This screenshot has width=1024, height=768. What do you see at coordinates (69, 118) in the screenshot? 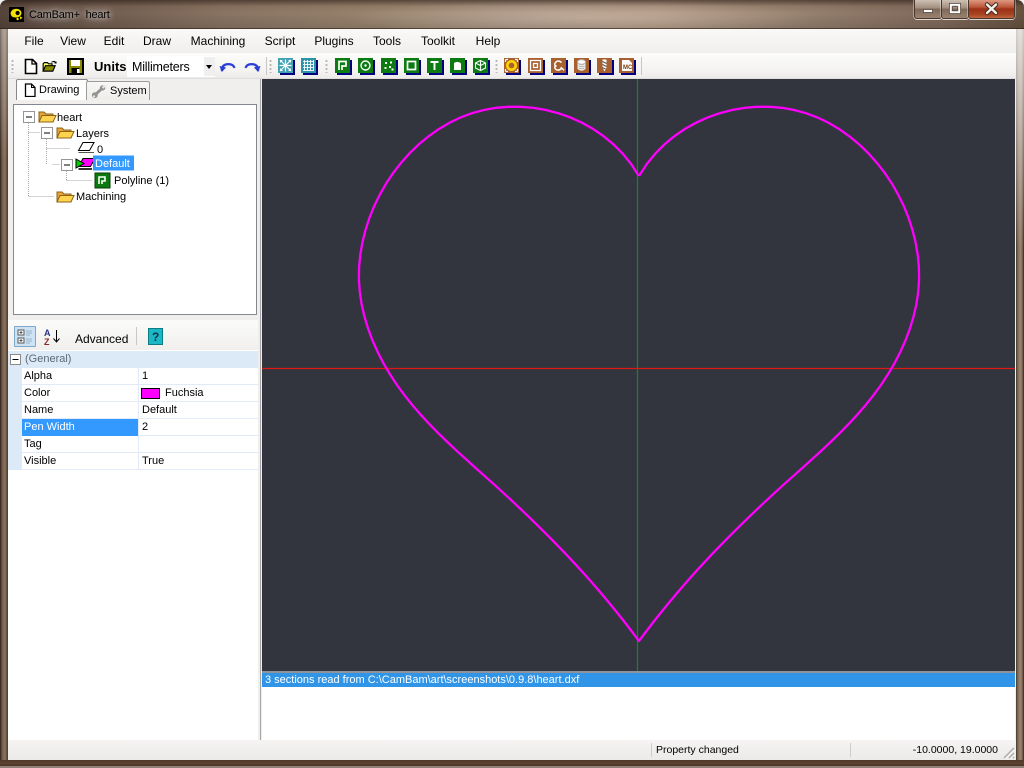
I see `svg-text: heart` at bounding box center [69, 118].